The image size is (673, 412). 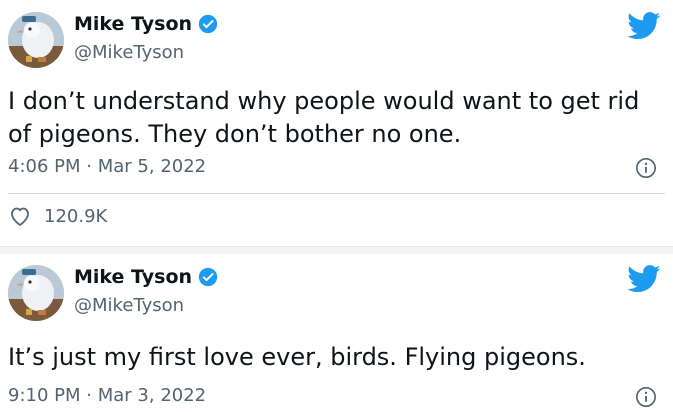 I want to click on tweet-time: 4:06 PM, so click(x=44, y=166).